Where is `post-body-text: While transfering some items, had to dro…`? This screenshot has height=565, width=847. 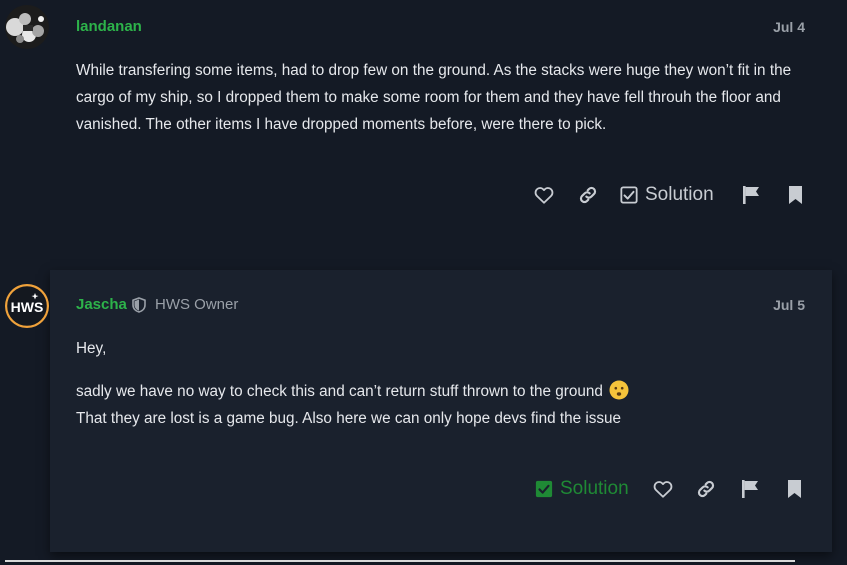
post-body-text: While transfering some items, had to dro… is located at coordinates (434, 97).